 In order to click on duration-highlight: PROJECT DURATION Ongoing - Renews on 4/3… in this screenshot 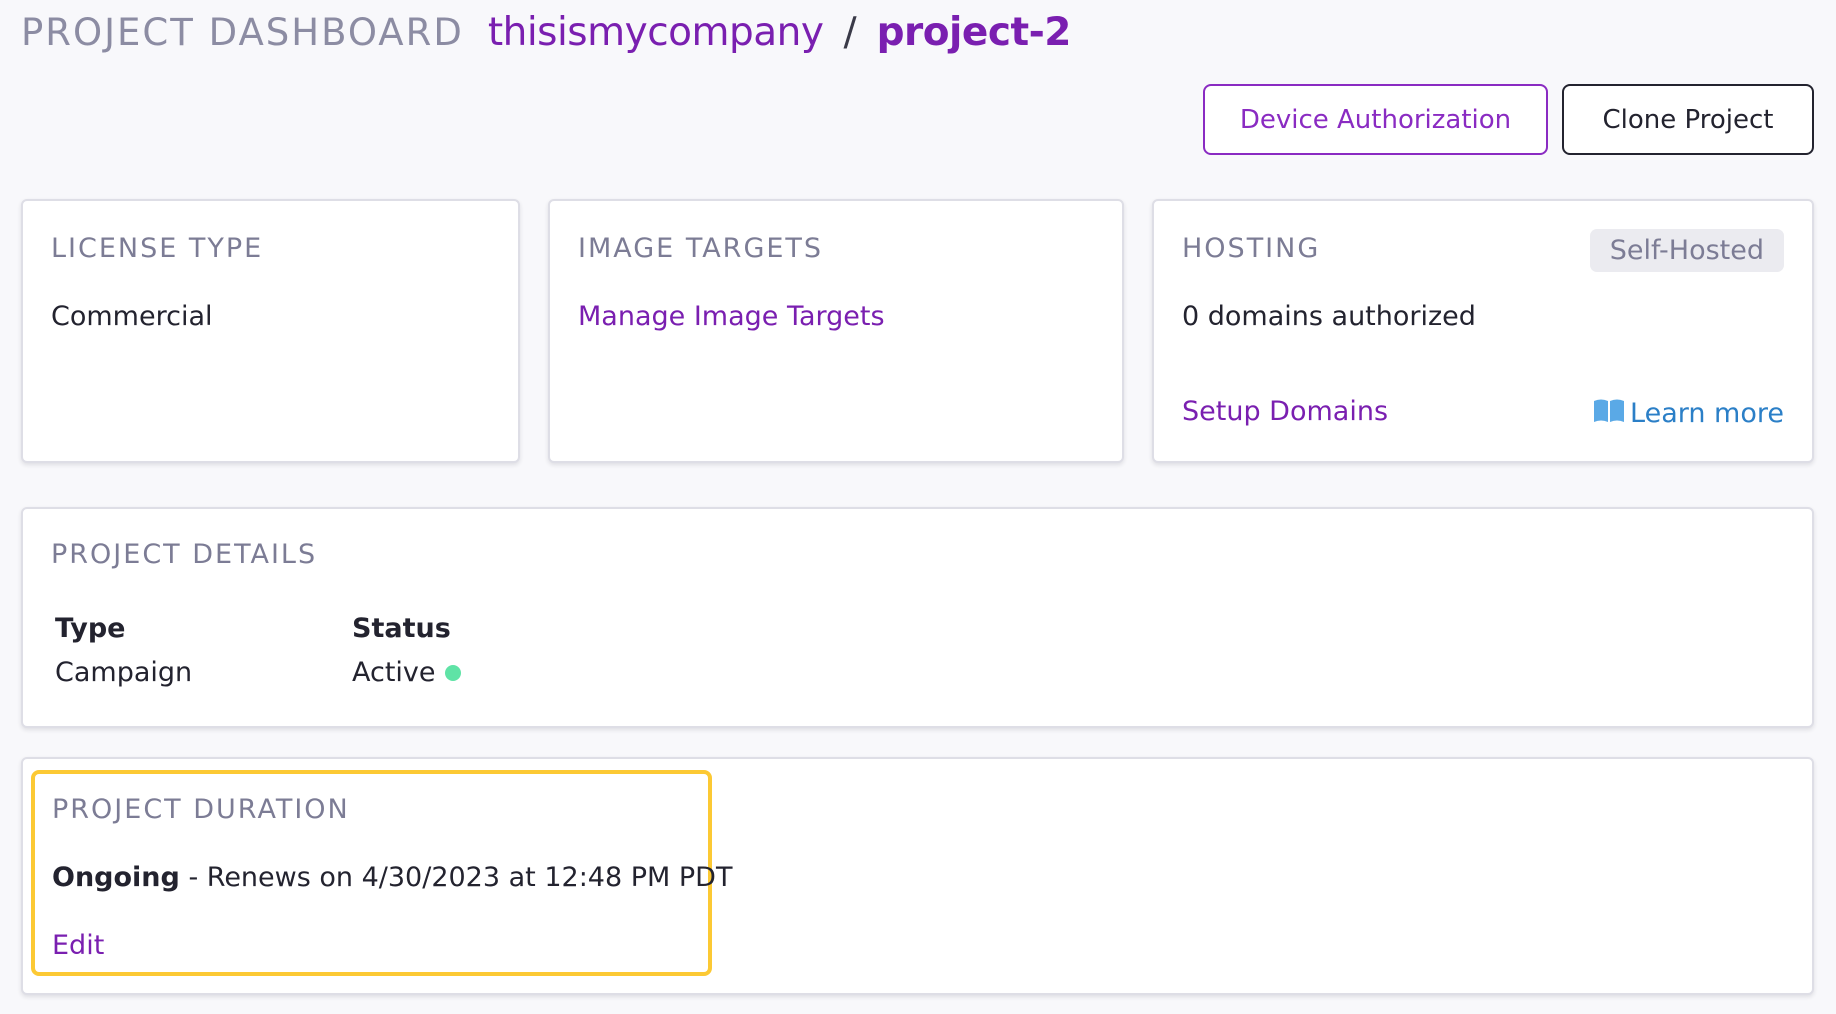, I will do `click(381, 873)`.